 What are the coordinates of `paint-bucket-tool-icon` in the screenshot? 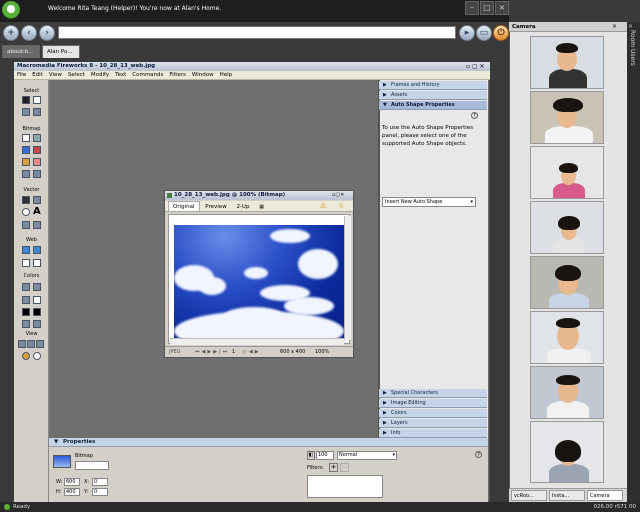 It's located at (37, 287).